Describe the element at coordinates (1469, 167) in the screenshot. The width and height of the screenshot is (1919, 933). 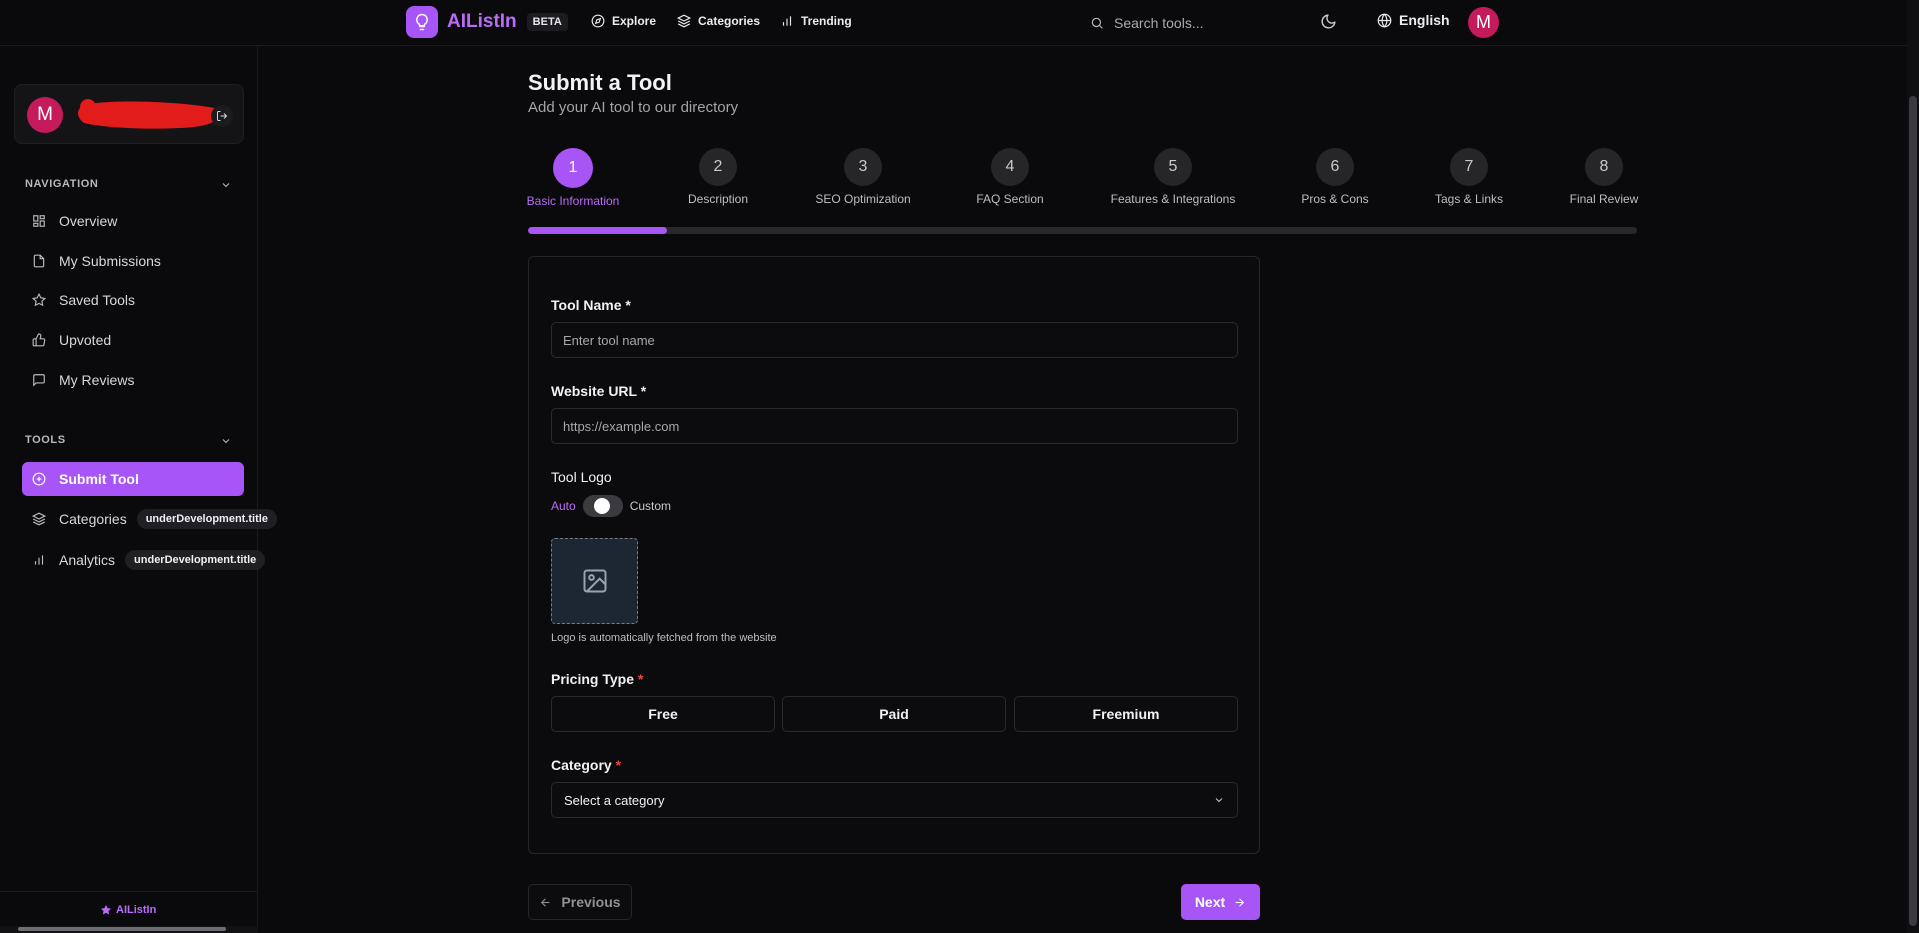
I see `step-number: 7` at that location.